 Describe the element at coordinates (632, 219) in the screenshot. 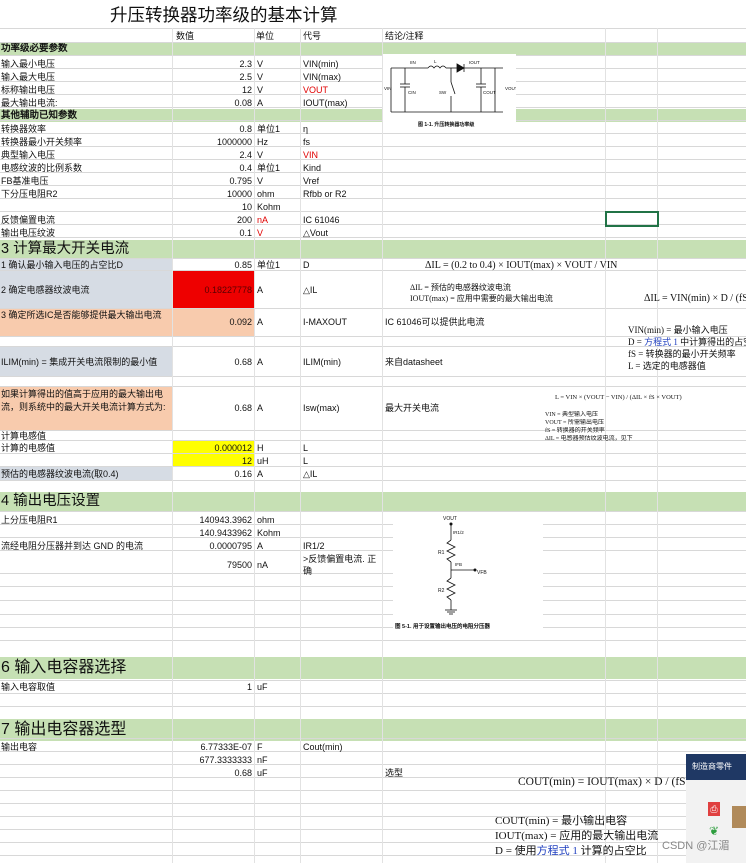

I see `selected-cell` at that location.